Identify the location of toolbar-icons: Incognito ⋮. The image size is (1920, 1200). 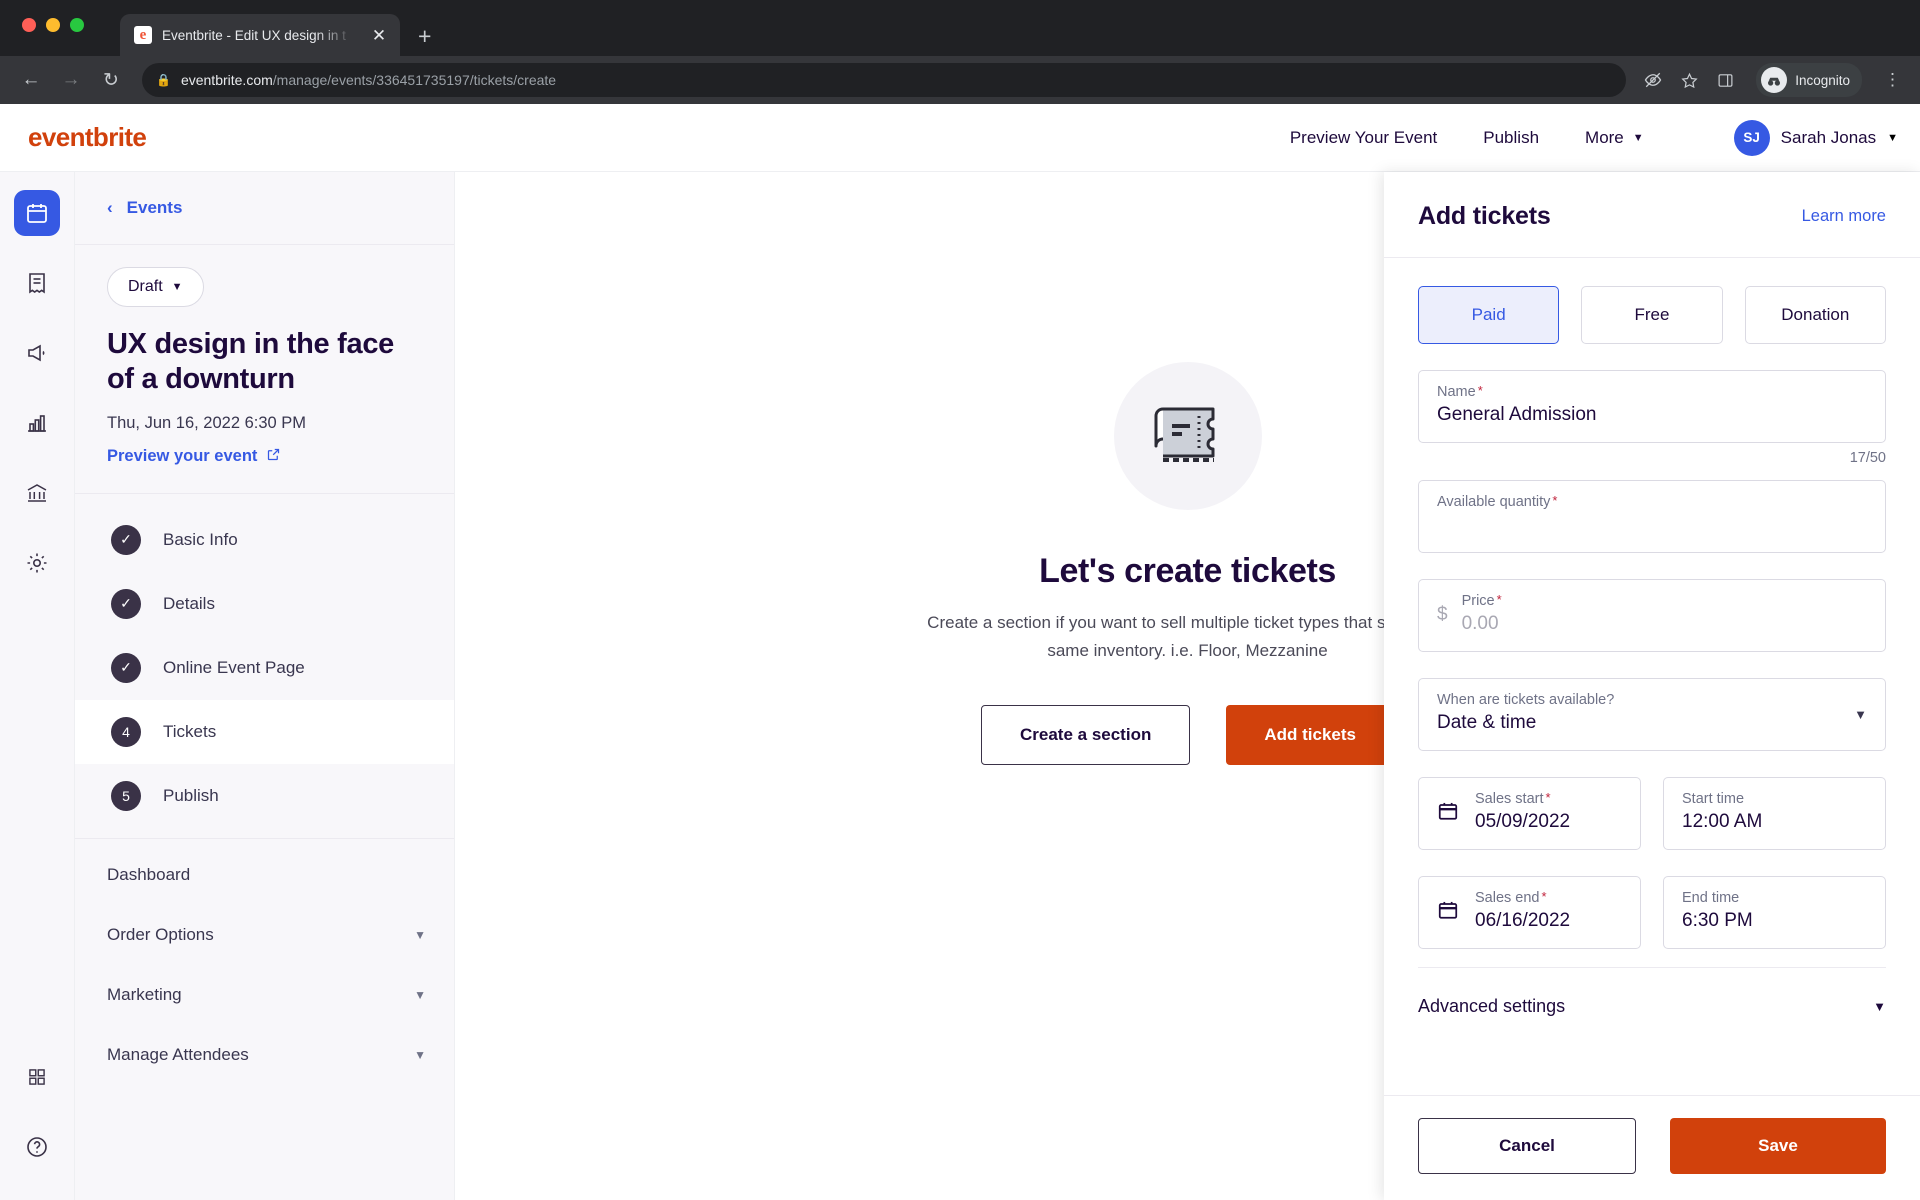
(1774, 80).